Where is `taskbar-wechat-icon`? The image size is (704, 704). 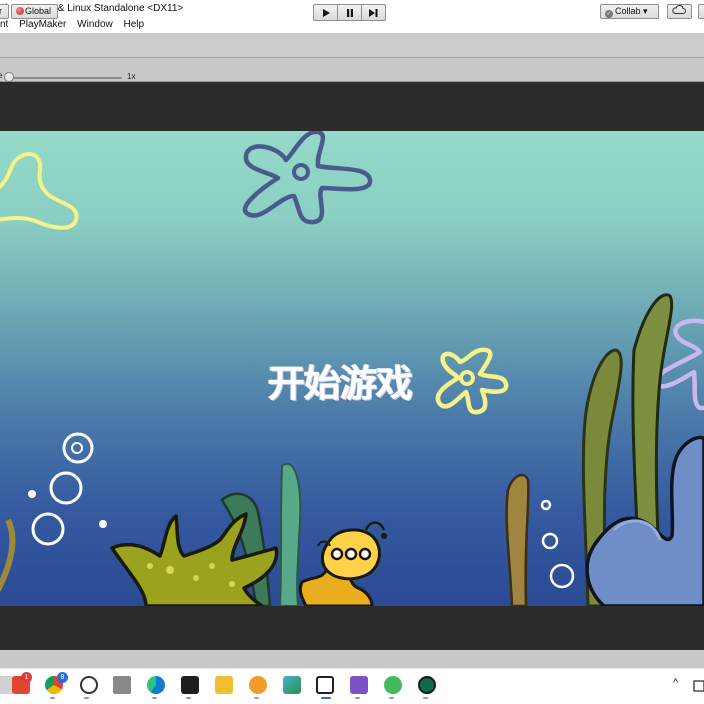
taskbar-wechat-icon is located at coordinates (393, 685).